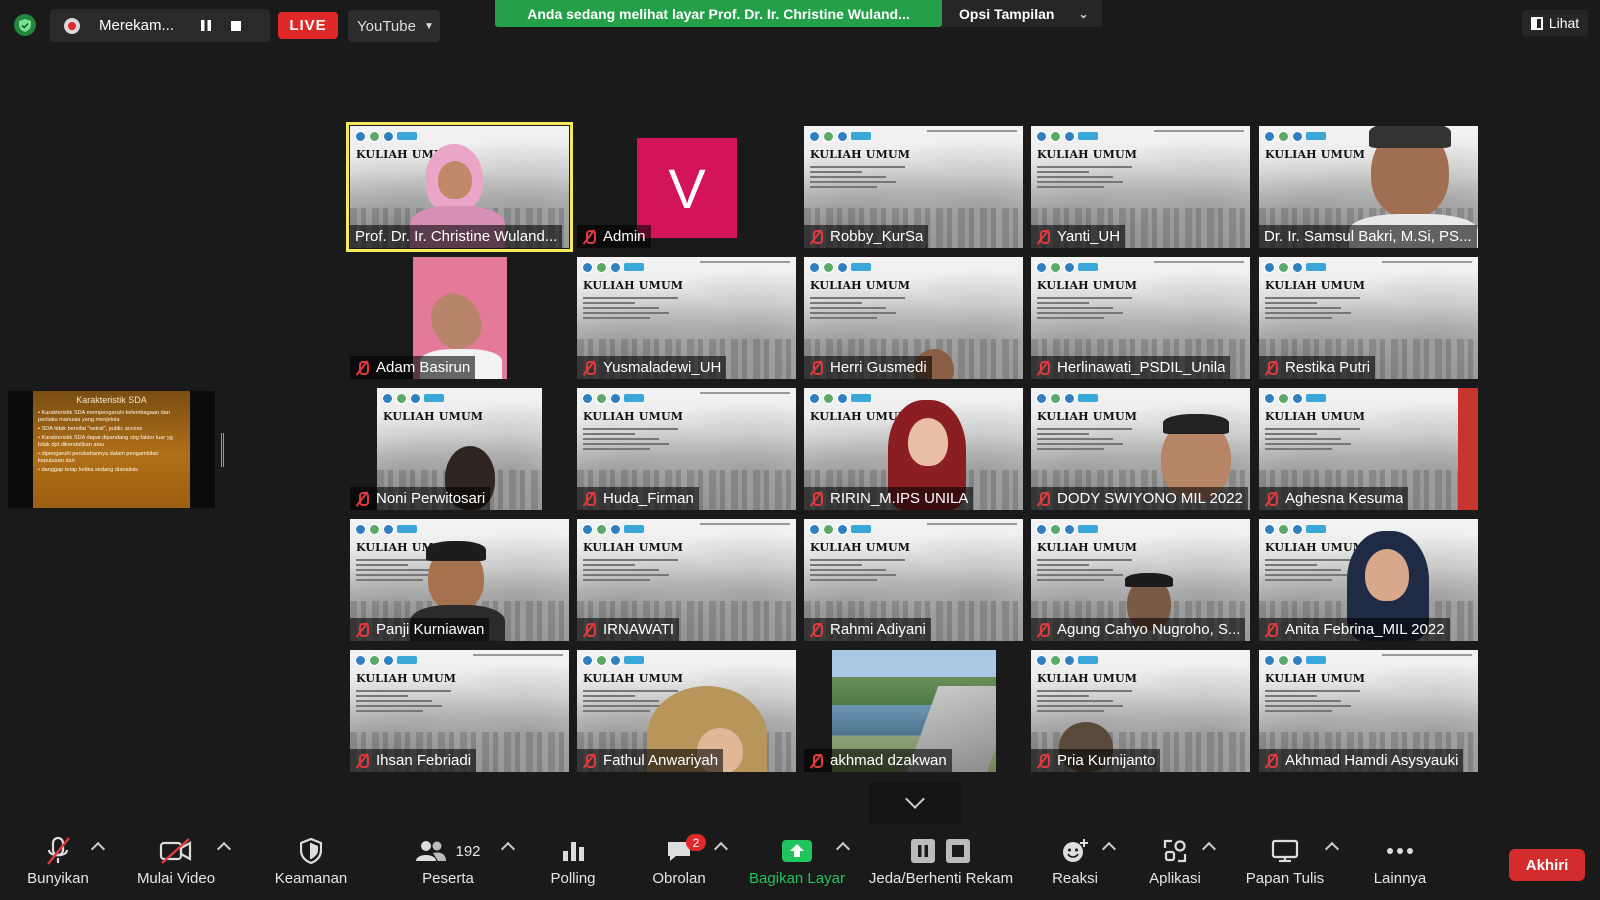 The image size is (1600, 900). Describe the element at coordinates (1140, 711) in the screenshot. I see `participant-tile: KULIAH UMUM Pria Kurnijanto` at that location.